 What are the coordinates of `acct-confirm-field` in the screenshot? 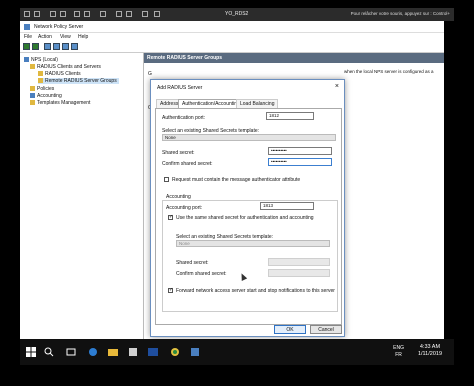 It's located at (299, 273).